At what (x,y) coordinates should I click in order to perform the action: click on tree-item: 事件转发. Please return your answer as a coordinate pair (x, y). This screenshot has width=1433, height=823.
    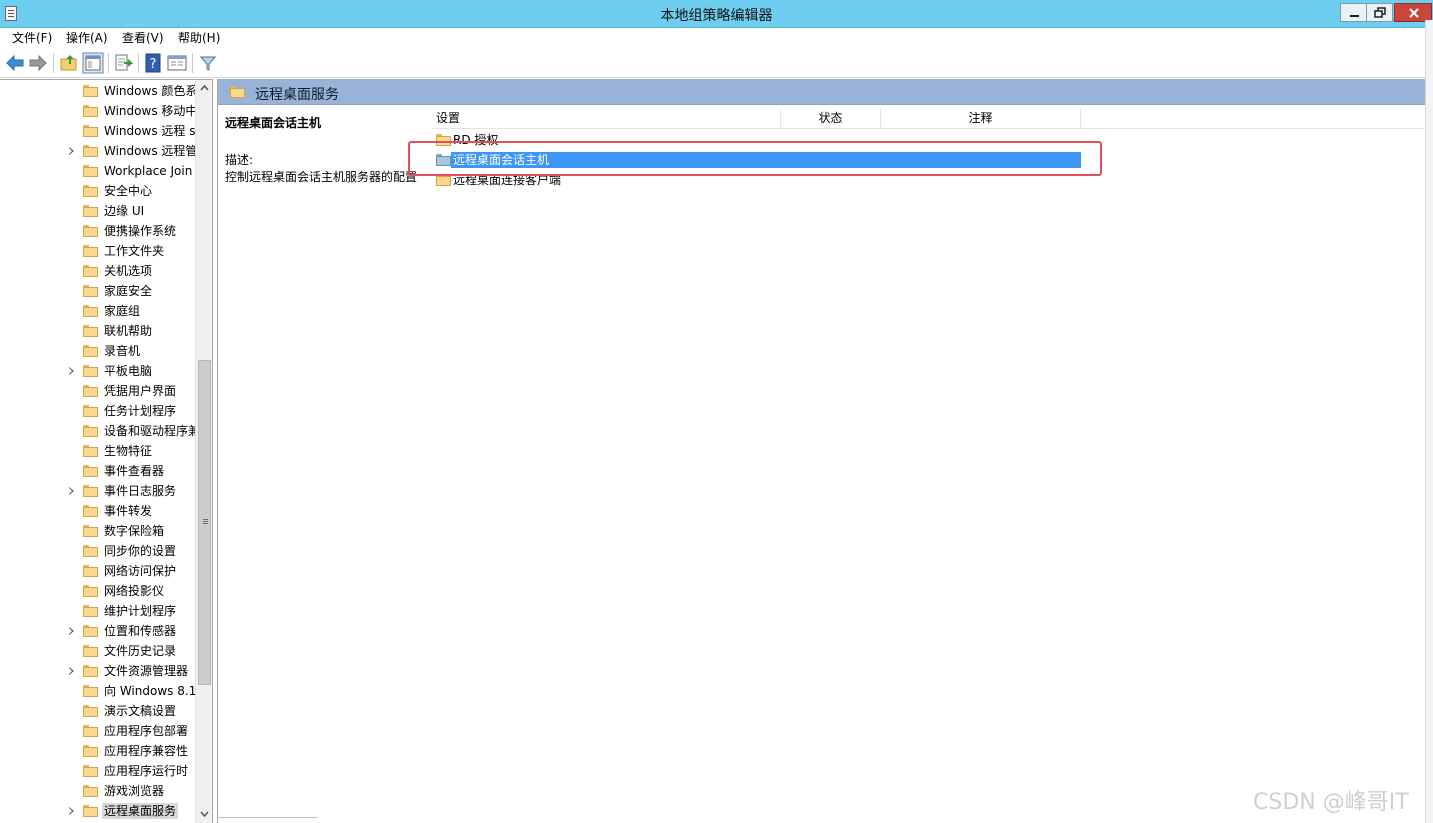
    Looking at the image, I should click on (97, 511).